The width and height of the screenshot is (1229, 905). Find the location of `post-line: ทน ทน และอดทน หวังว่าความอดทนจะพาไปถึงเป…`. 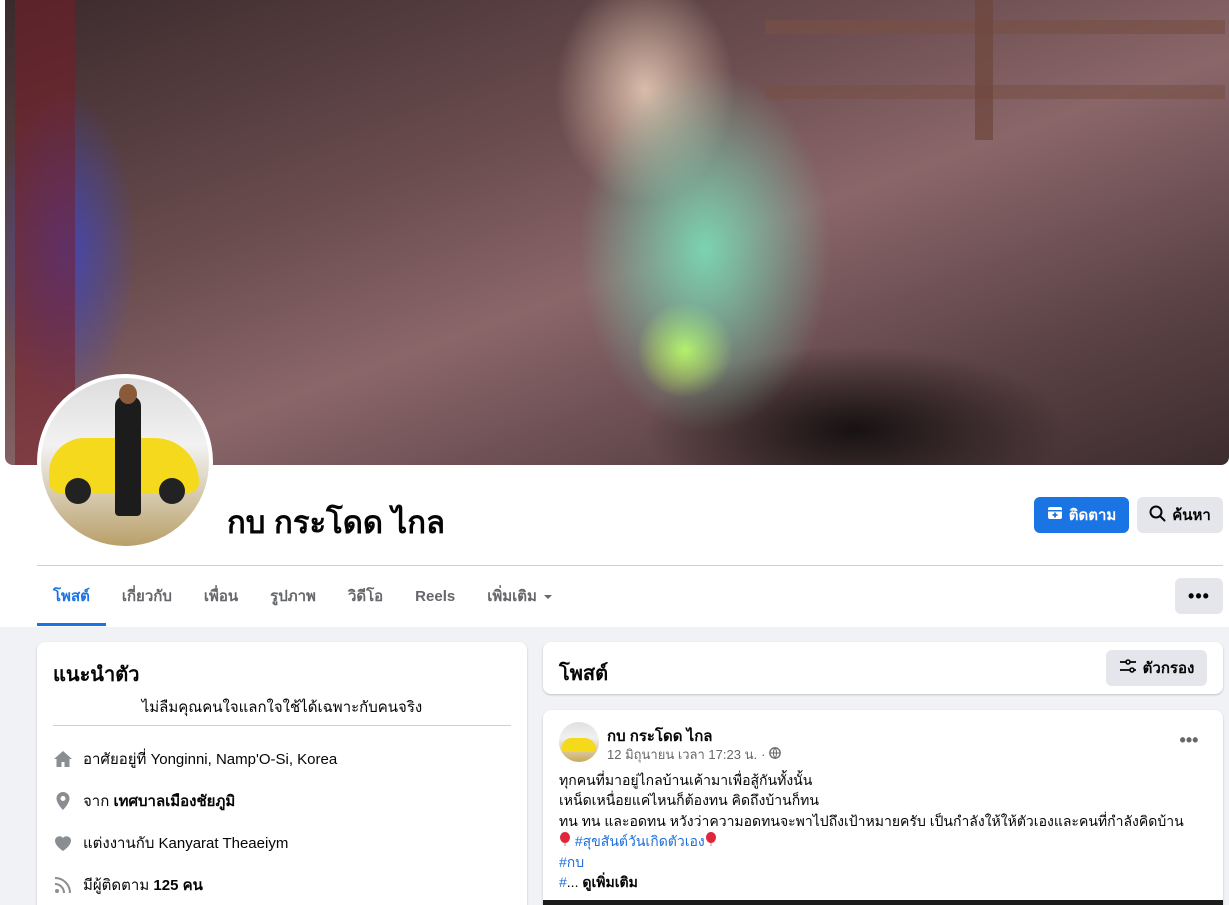

post-line: ทน ทน และอดทน หวังว่าความอดทนจะพาไปถึงเป… is located at coordinates (871, 820).